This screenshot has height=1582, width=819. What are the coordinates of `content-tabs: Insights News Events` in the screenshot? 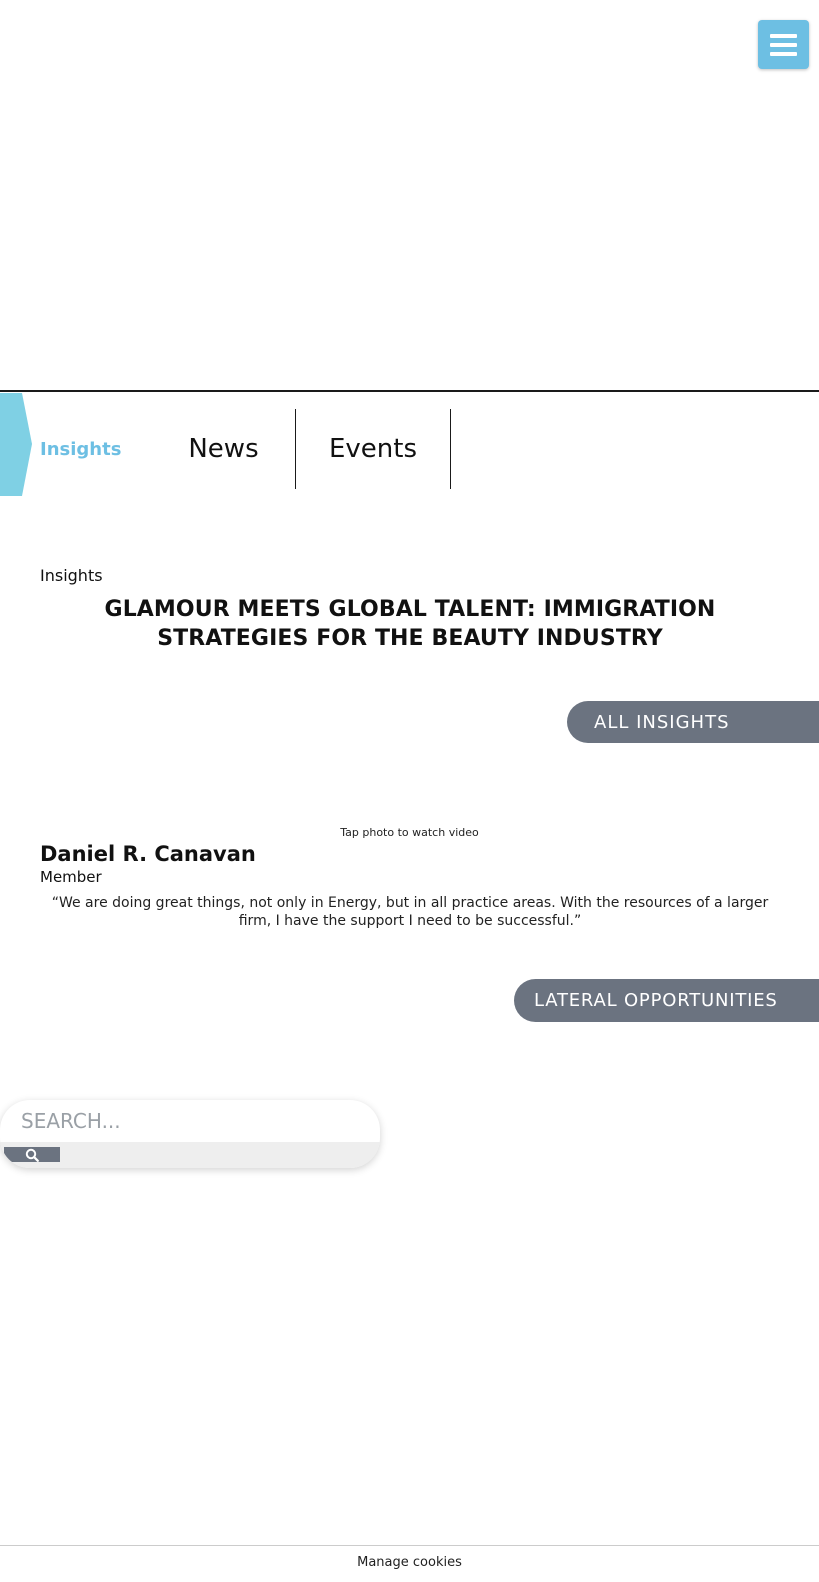 It's located at (409, 444).